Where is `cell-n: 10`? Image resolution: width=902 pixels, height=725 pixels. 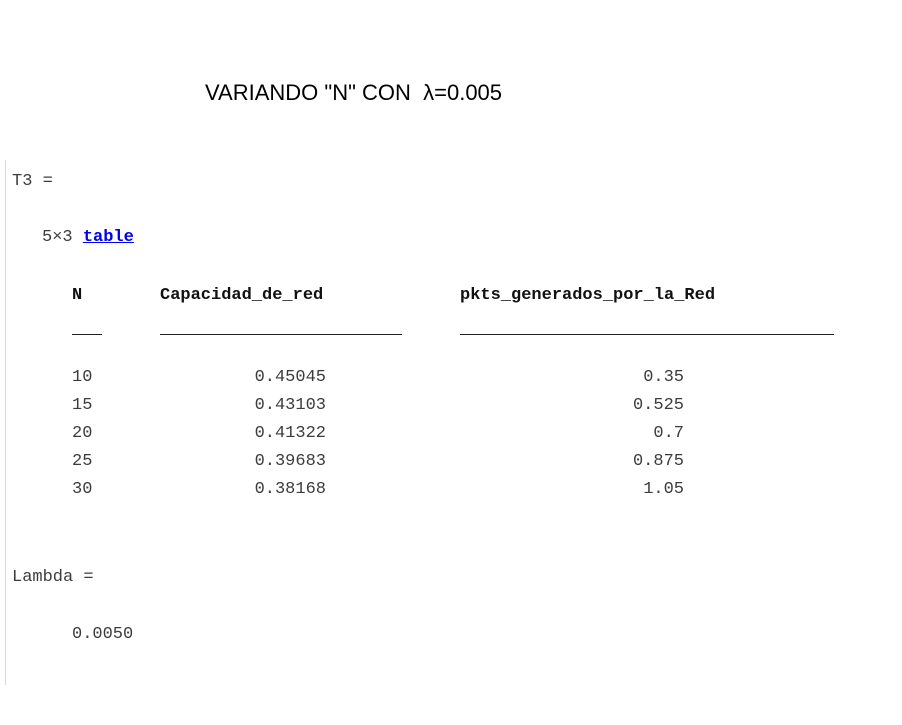
cell-n: 10 is located at coordinates (82, 377).